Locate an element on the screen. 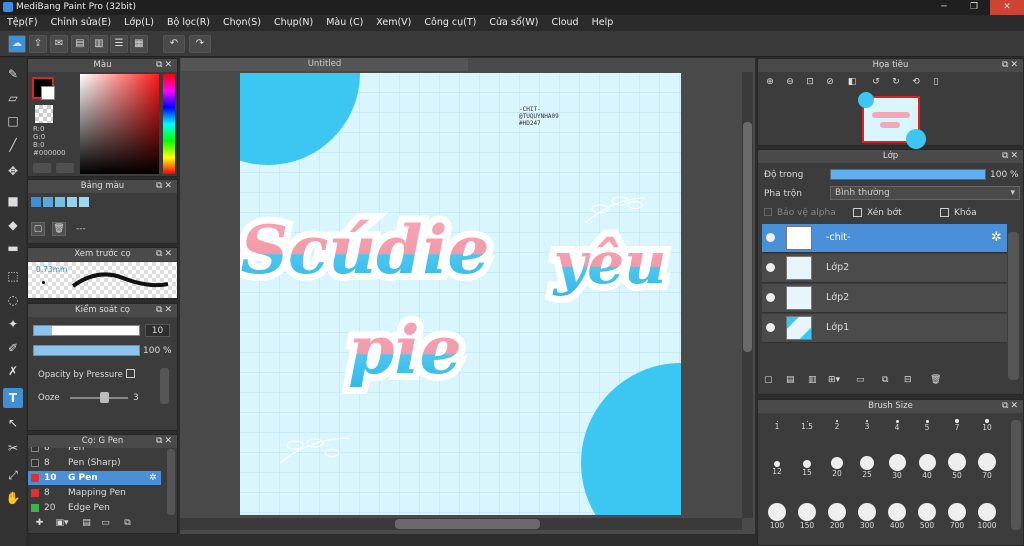  actual-size-icon: ⊘ is located at coordinates (830, 82).